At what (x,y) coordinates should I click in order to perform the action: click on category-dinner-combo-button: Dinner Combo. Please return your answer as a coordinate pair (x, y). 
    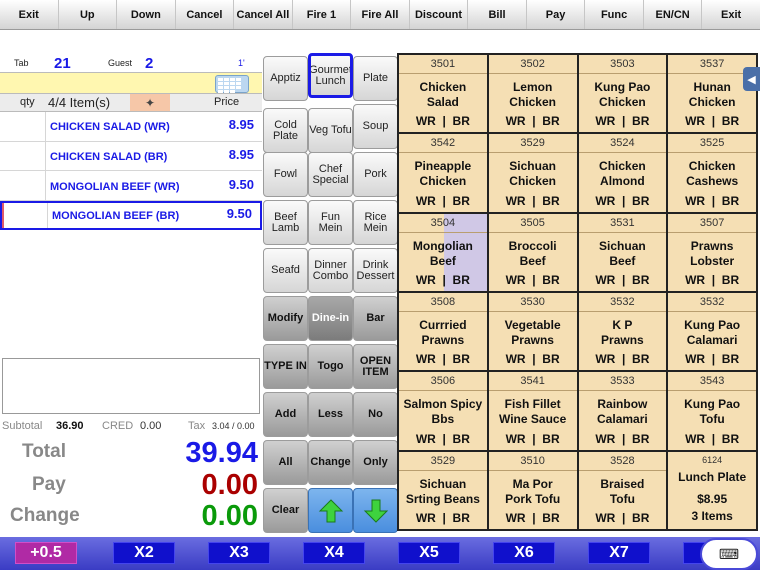
    Looking at the image, I should click on (330, 270).